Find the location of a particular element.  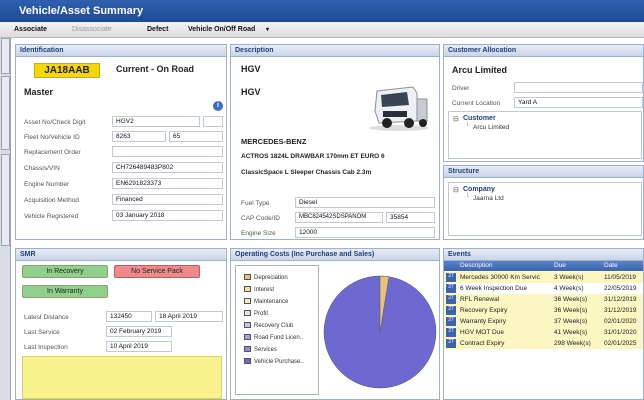

vehicle-status: Current - On Road is located at coordinates (155, 69).